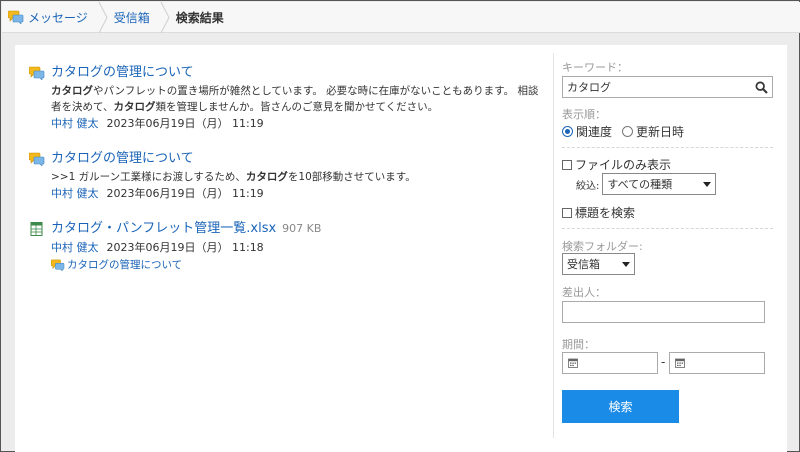 The width and height of the screenshot is (800, 452). What do you see at coordinates (605, 212) in the screenshot?
I see `search-titles-label: 標題を検索` at bounding box center [605, 212].